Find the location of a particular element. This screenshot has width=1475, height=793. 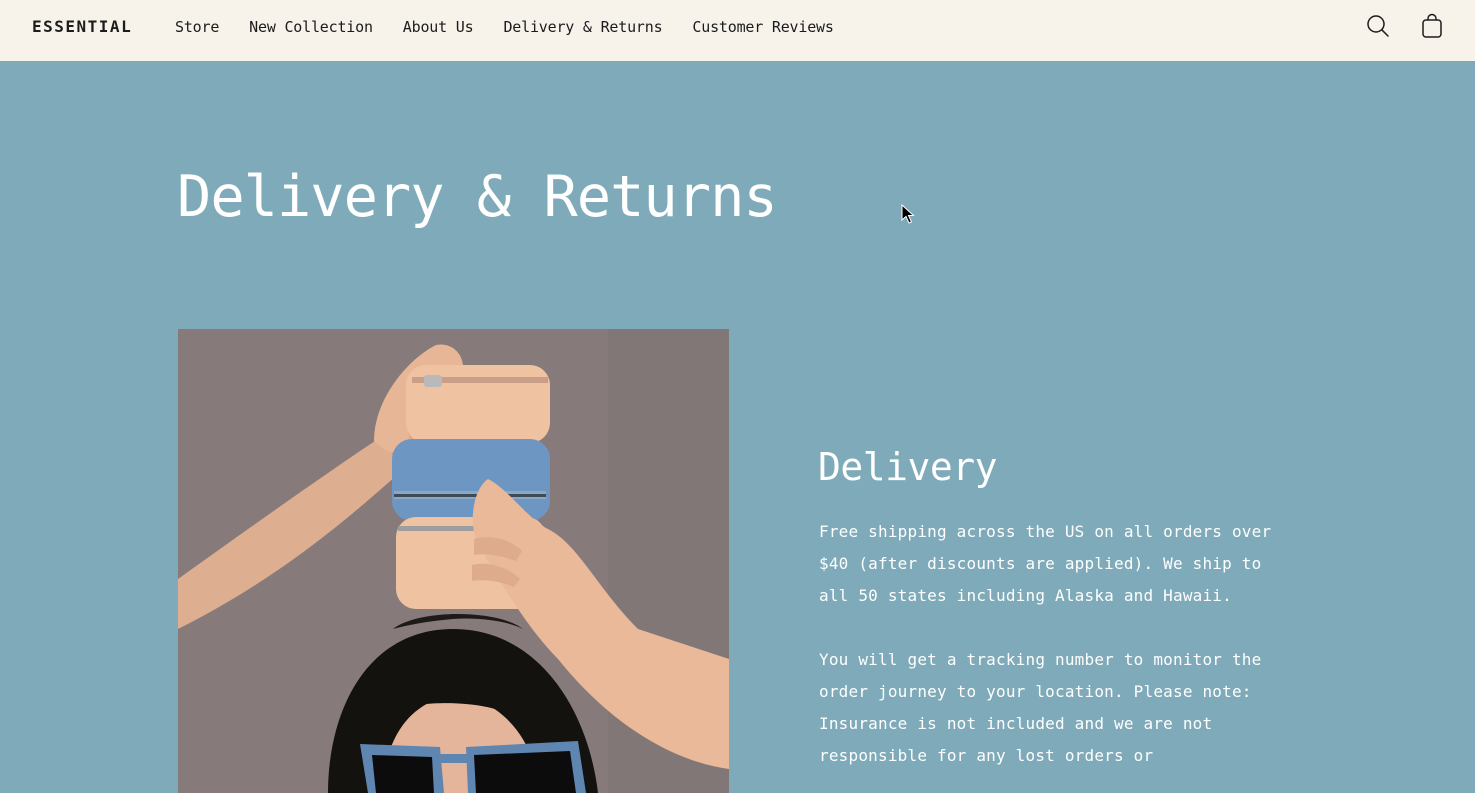

mouse-cursor is located at coordinates (908, 213).